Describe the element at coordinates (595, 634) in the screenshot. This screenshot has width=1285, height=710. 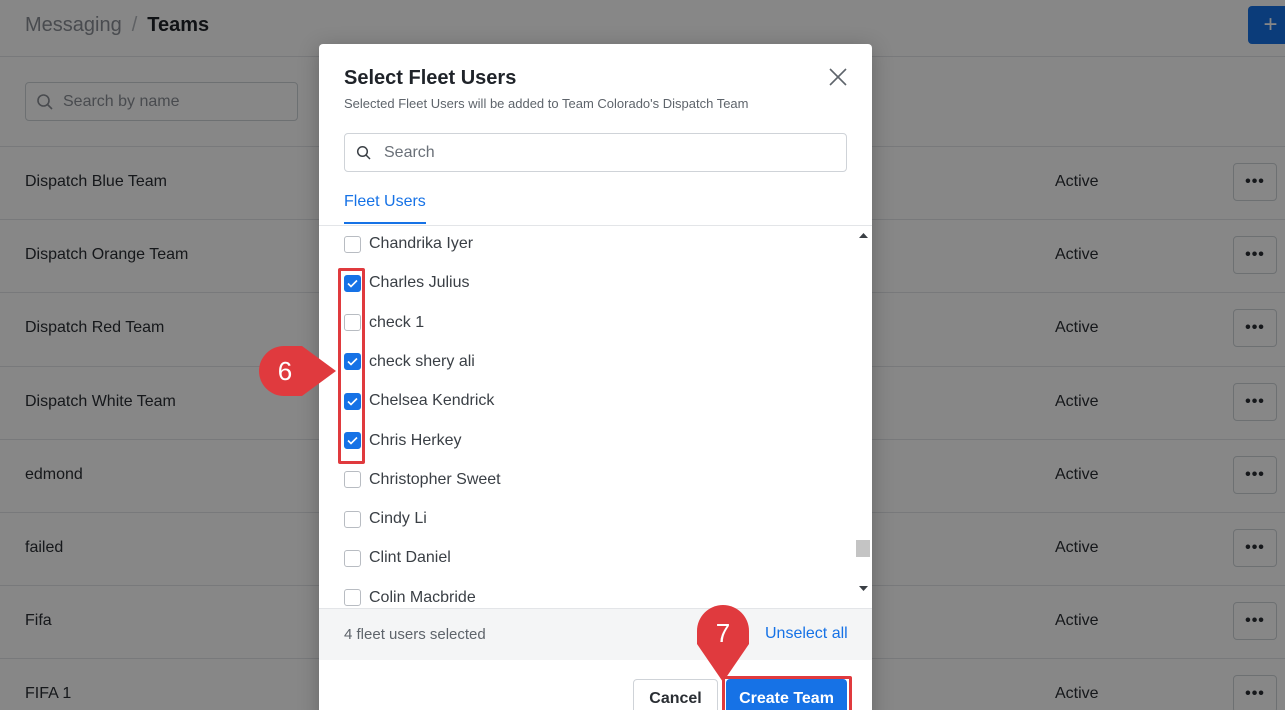
I see `selection-summary-bar: 4 fleet users selected Unselect all` at that location.